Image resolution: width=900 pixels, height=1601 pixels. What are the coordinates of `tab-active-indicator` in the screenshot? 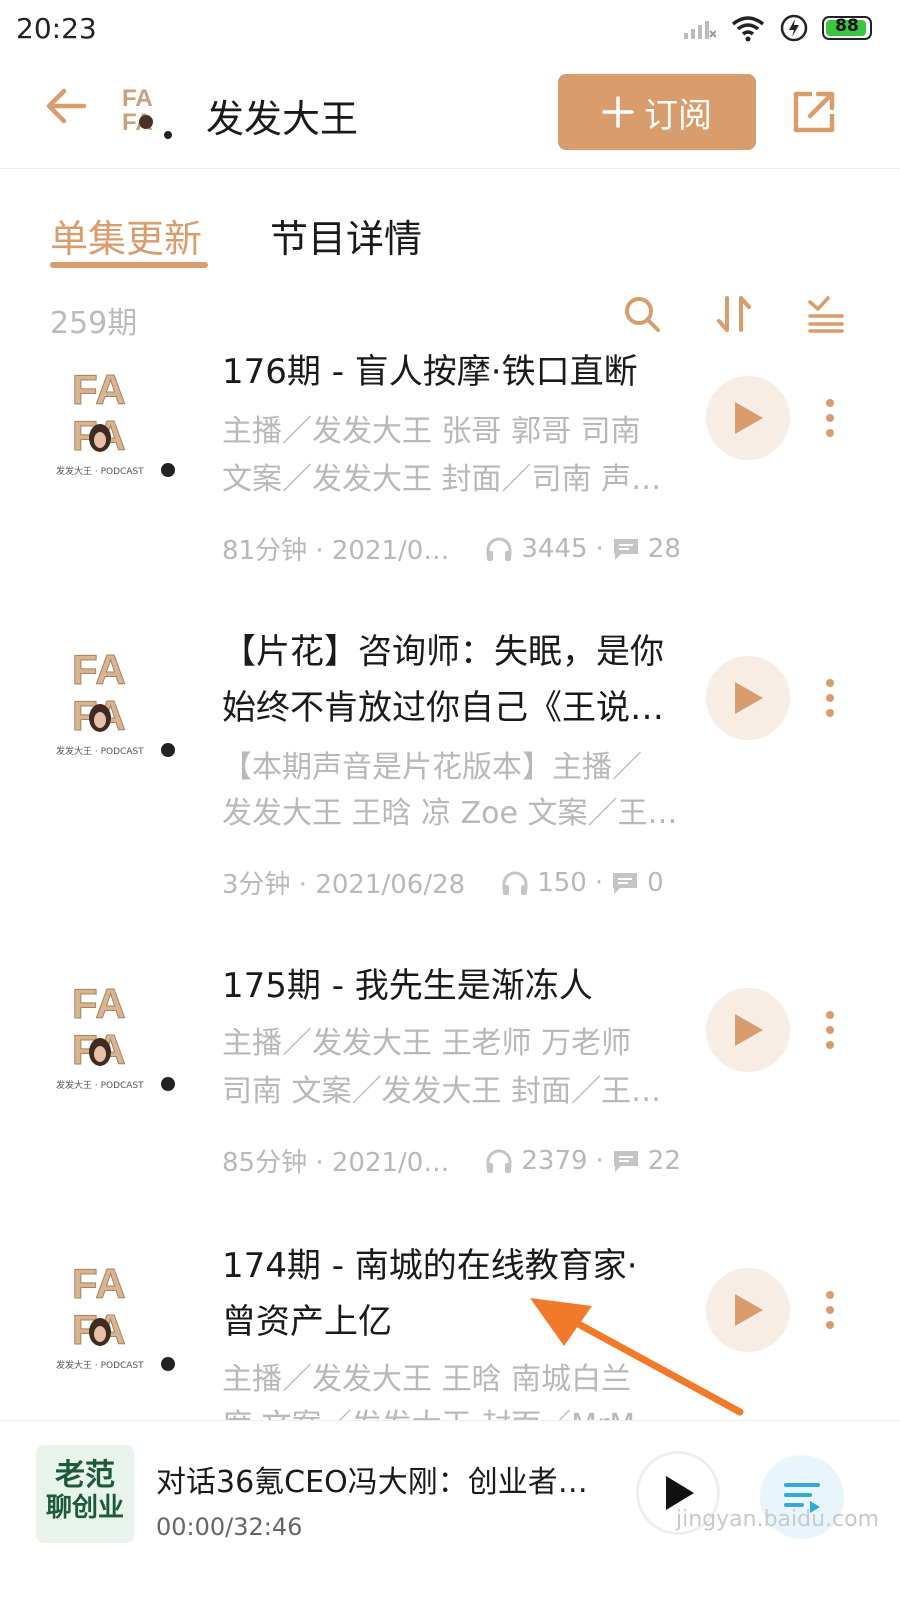 It's located at (129, 265).